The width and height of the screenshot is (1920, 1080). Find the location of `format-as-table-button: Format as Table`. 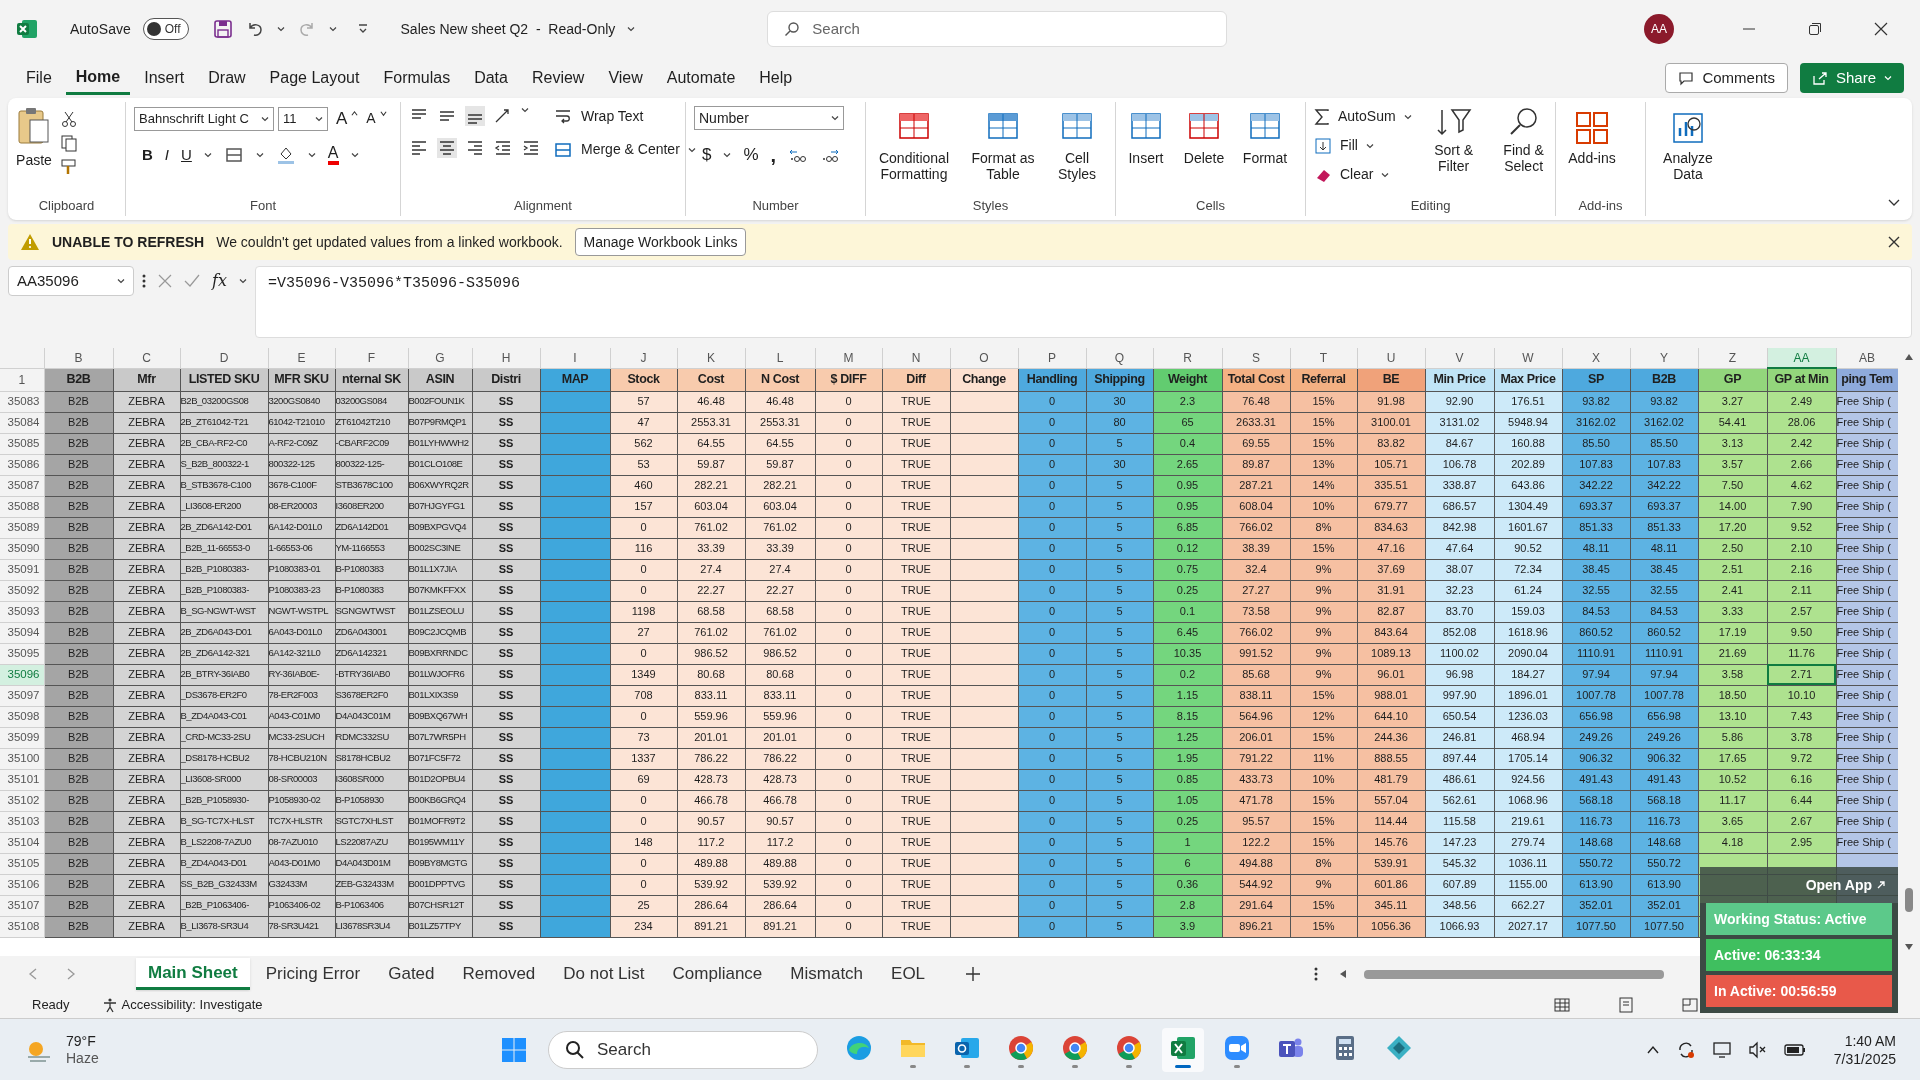

format-as-table-button: Format as Table is located at coordinates (1003, 146).